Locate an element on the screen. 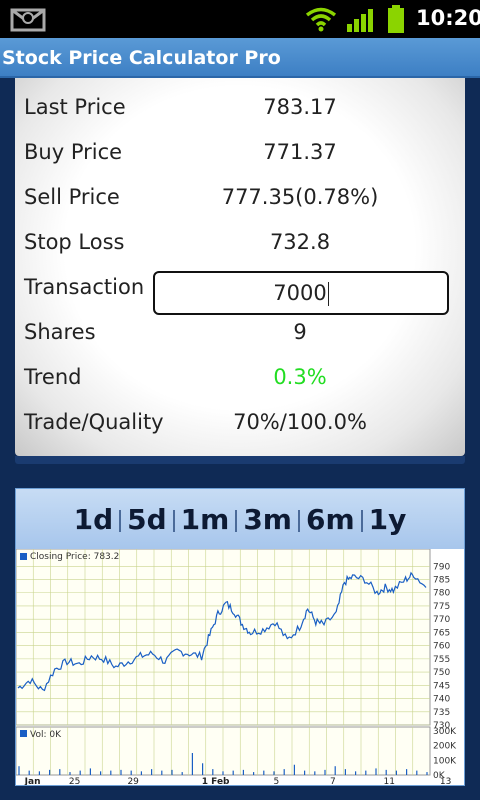  price-tick-label: 790 is located at coordinates (441, 567).